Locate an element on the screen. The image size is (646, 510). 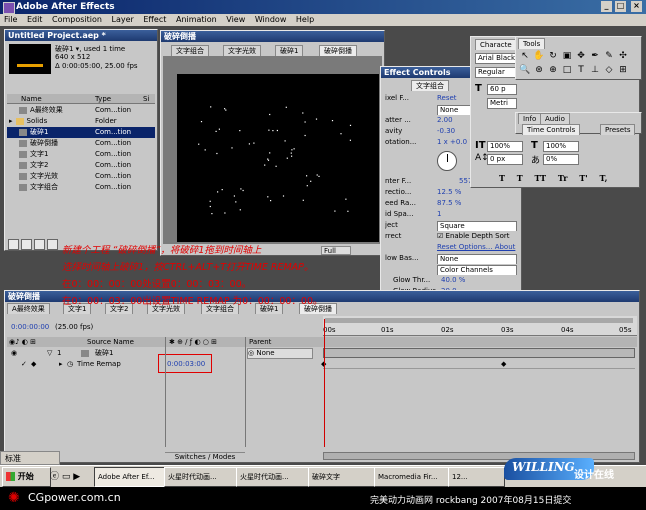
menu-composition: Composition is located at coordinates (77, 19).